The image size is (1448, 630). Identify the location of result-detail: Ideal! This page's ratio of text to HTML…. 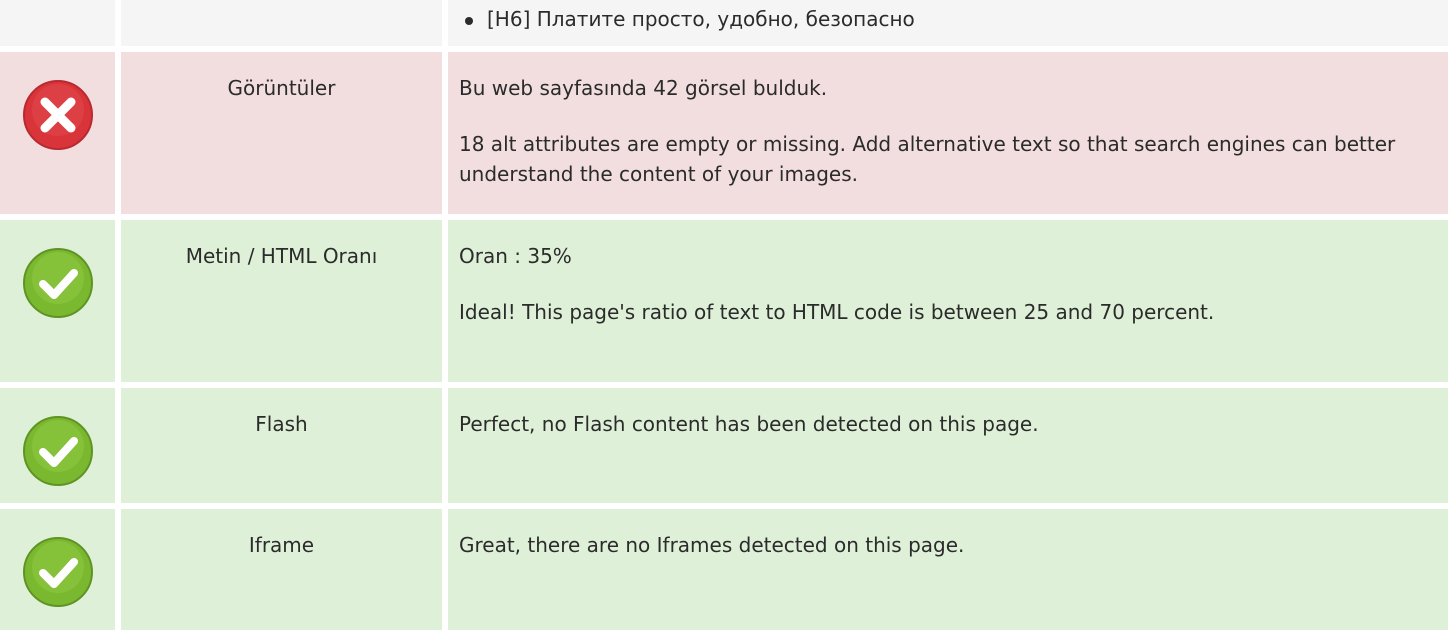
(837, 312).